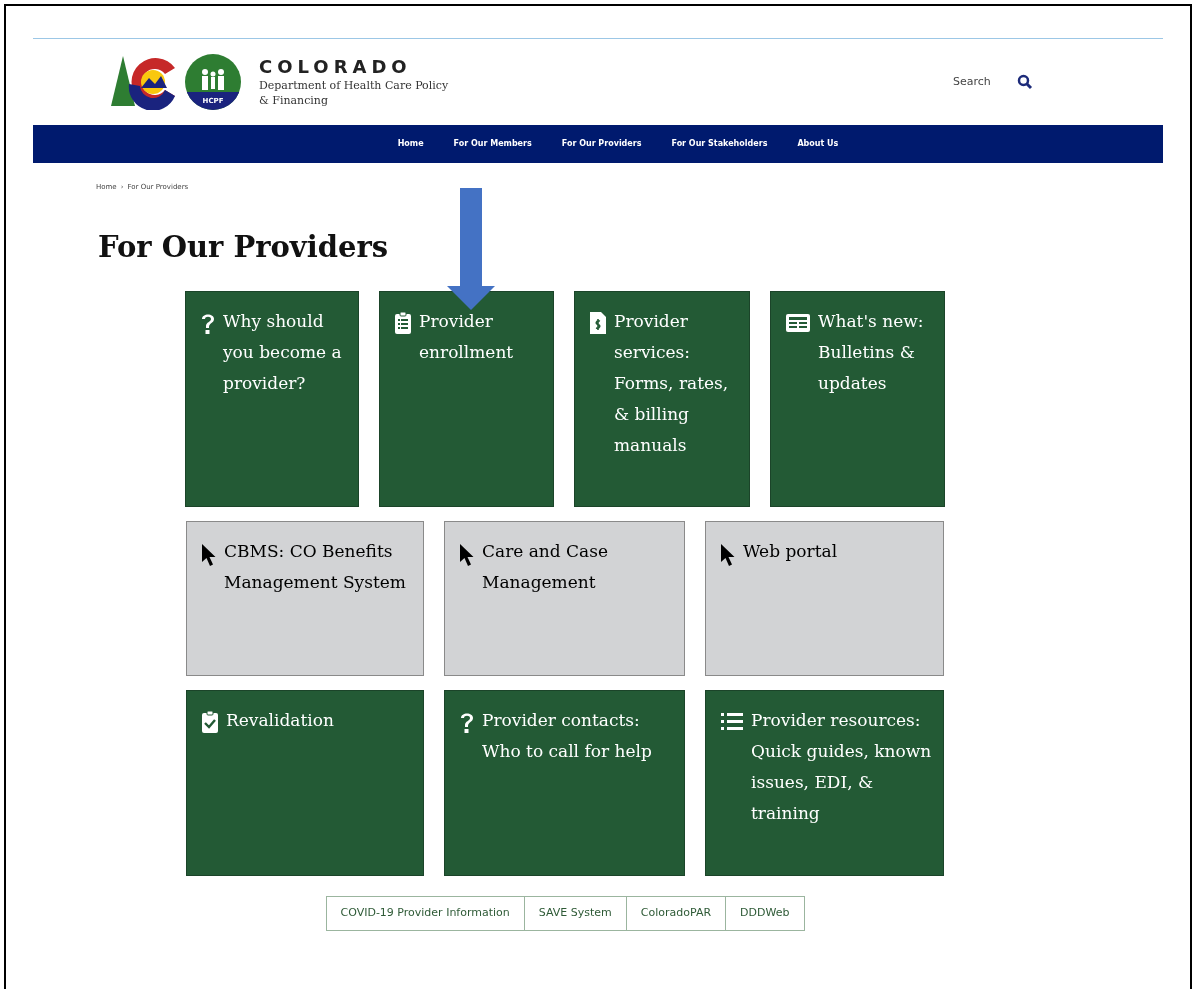  Describe the element at coordinates (567, 735) in the screenshot. I see `tile-label: Provider contacts: Who to call for help` at that location.